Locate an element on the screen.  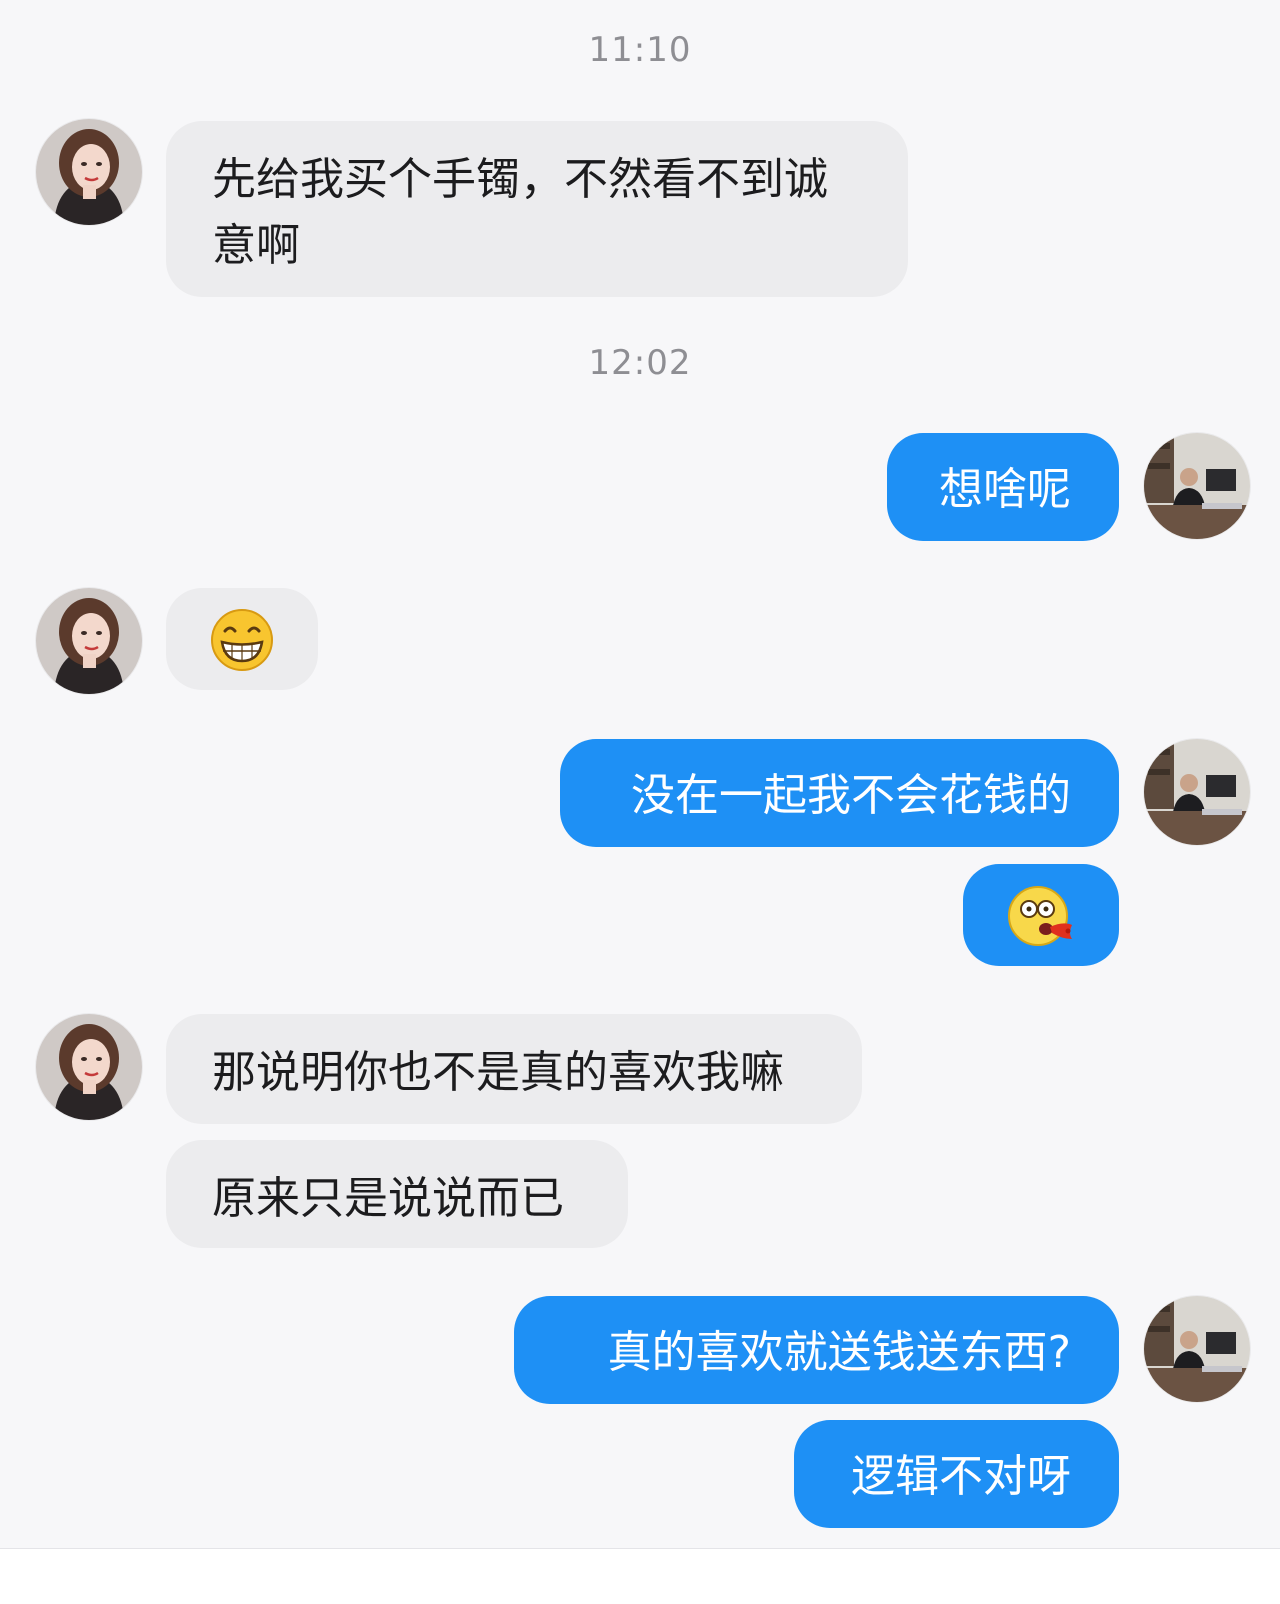
timestamp: 12:02 is located at coordinates (640, 363).